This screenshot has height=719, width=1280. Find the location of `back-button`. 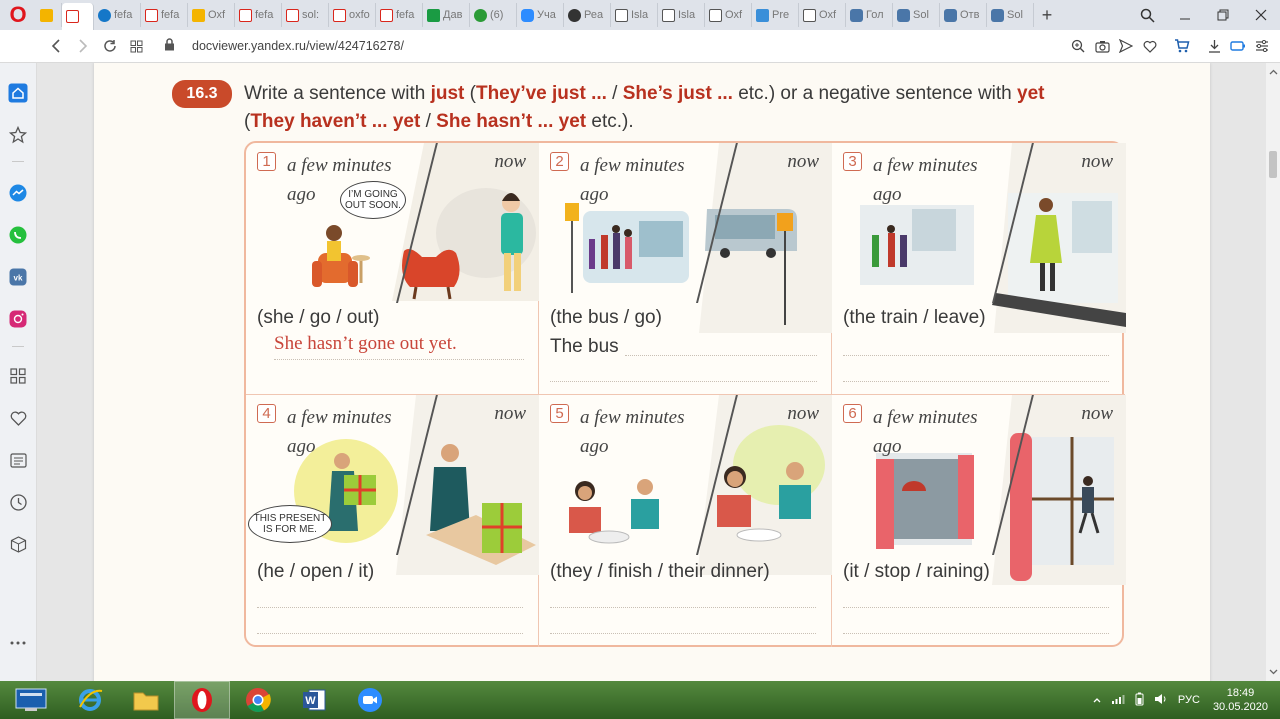

back-button is located at coordinates (55, 46).